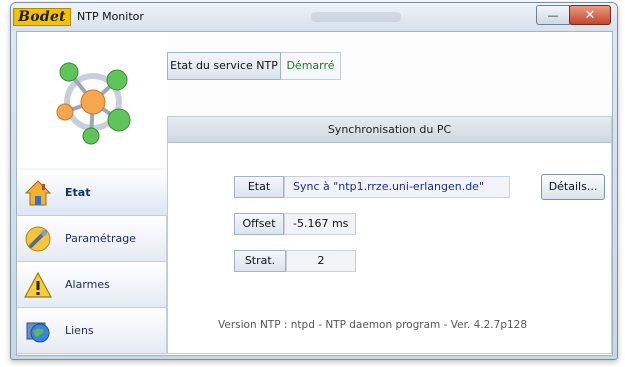  I want to click on close-icon: ✕, so click(590, 15).